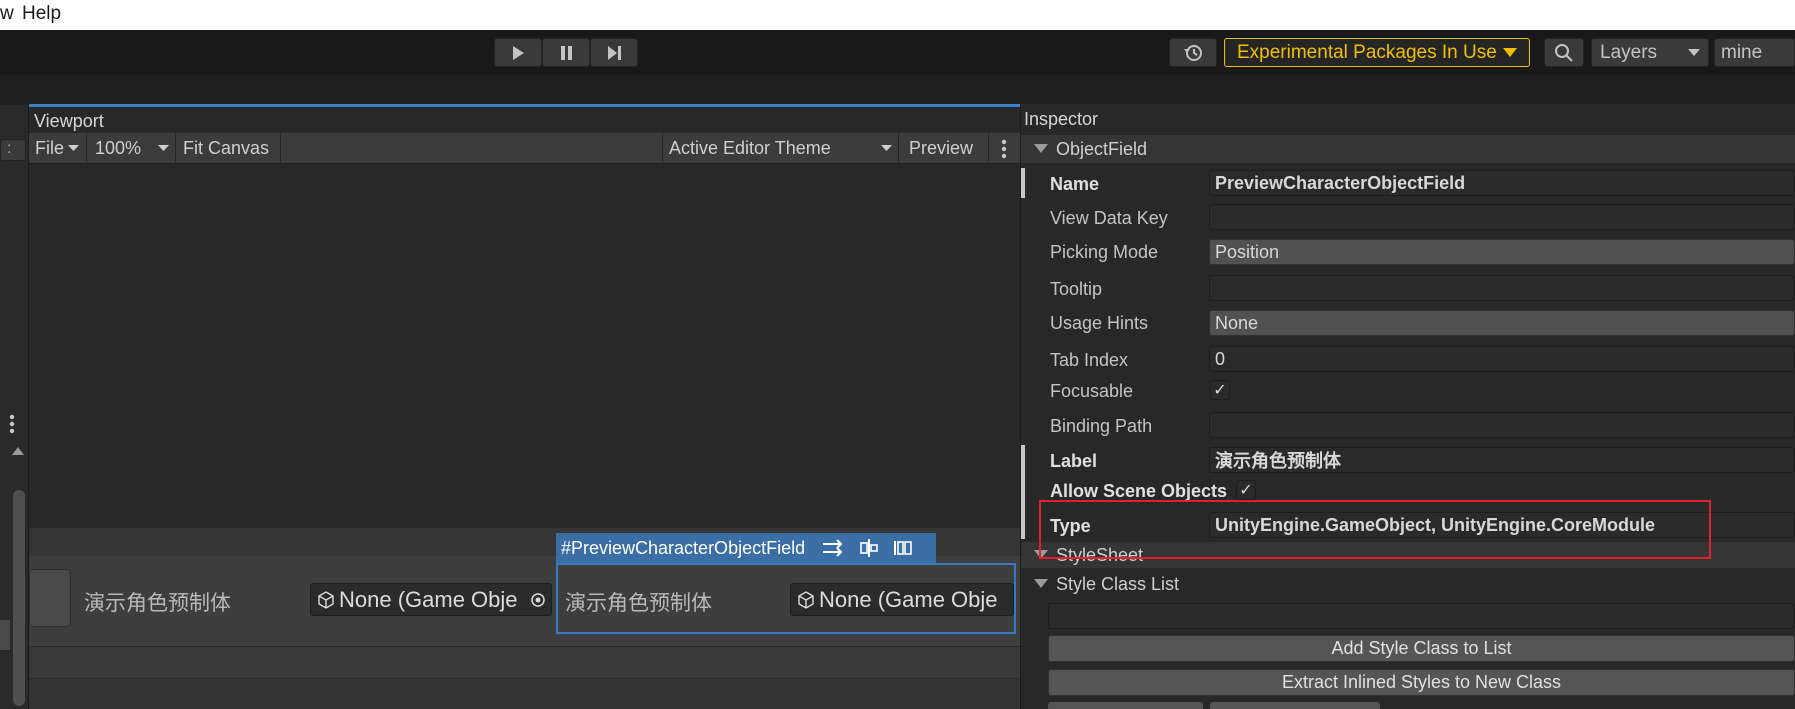  I want to click on pause-button, so click(566, 52).